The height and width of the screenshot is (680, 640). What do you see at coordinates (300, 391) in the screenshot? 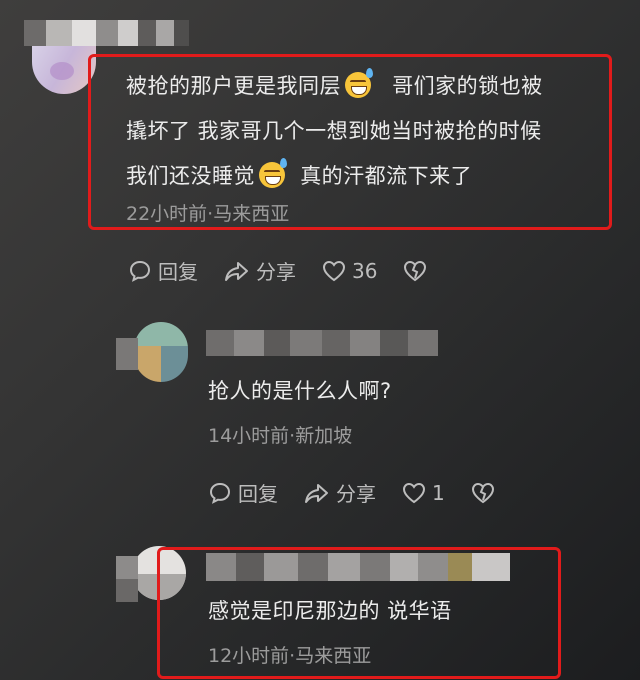
I see `comment-text: 抢人的是什么人啊?` at bounding box center [300, 391].